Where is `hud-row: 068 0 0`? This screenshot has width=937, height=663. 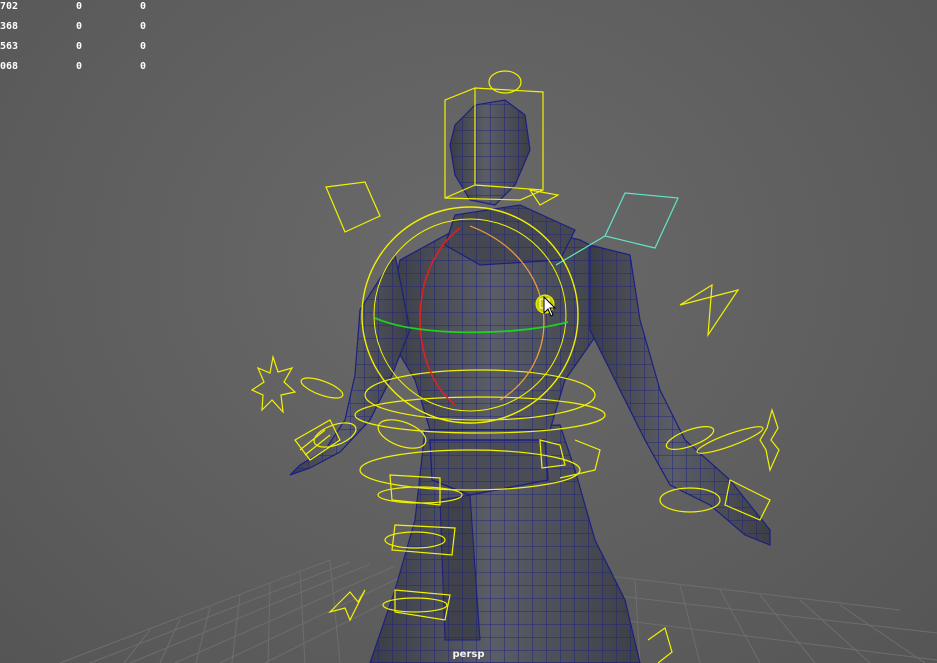 hud-row: 068 0 0 is located at coordinates (80, 70).